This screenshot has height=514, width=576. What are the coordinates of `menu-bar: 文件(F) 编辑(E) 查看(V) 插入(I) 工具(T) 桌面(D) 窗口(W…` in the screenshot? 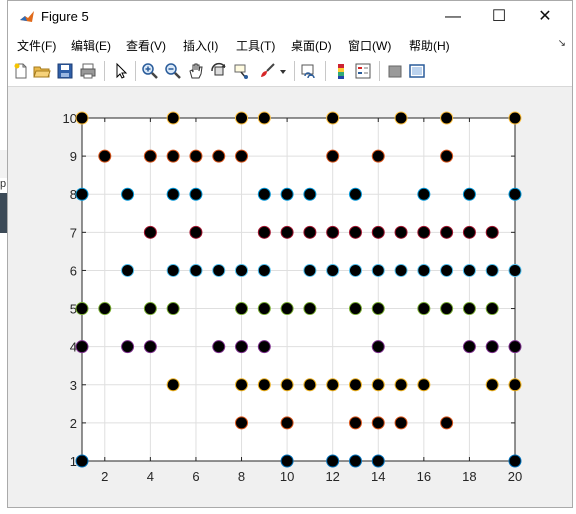 It's located at (290, 44).